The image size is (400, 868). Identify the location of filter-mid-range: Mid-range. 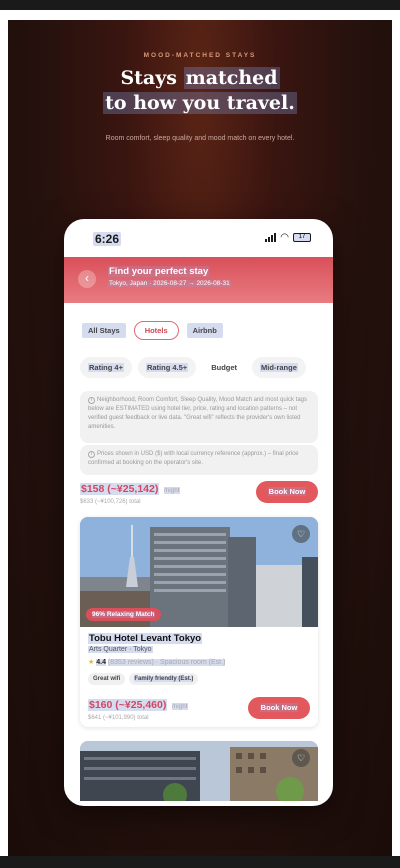
(279, 367).